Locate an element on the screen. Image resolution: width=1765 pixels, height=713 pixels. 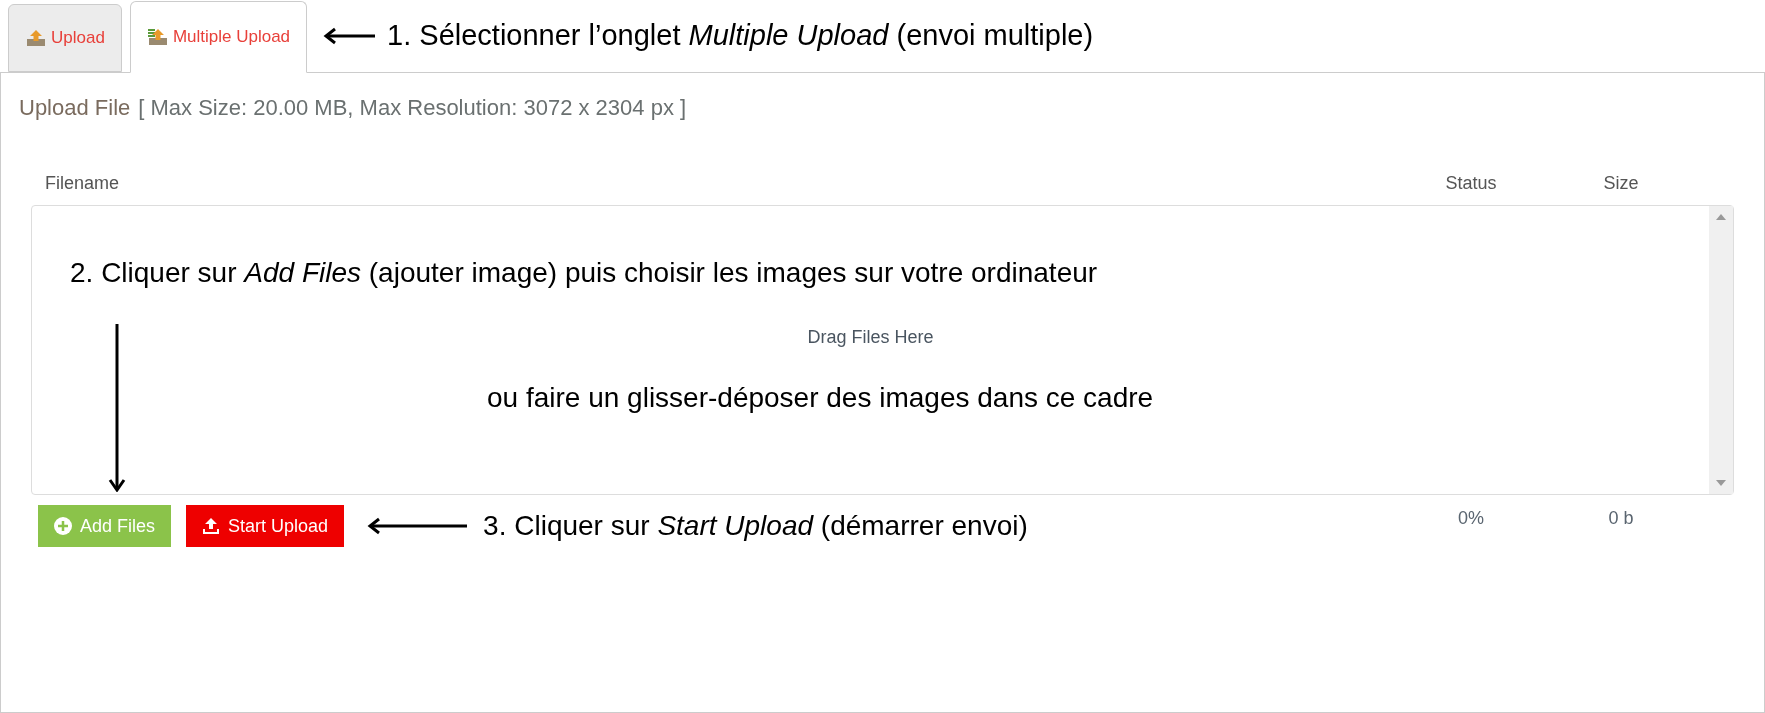
add-files-button: Add Files is located at coordinates (105, 526).